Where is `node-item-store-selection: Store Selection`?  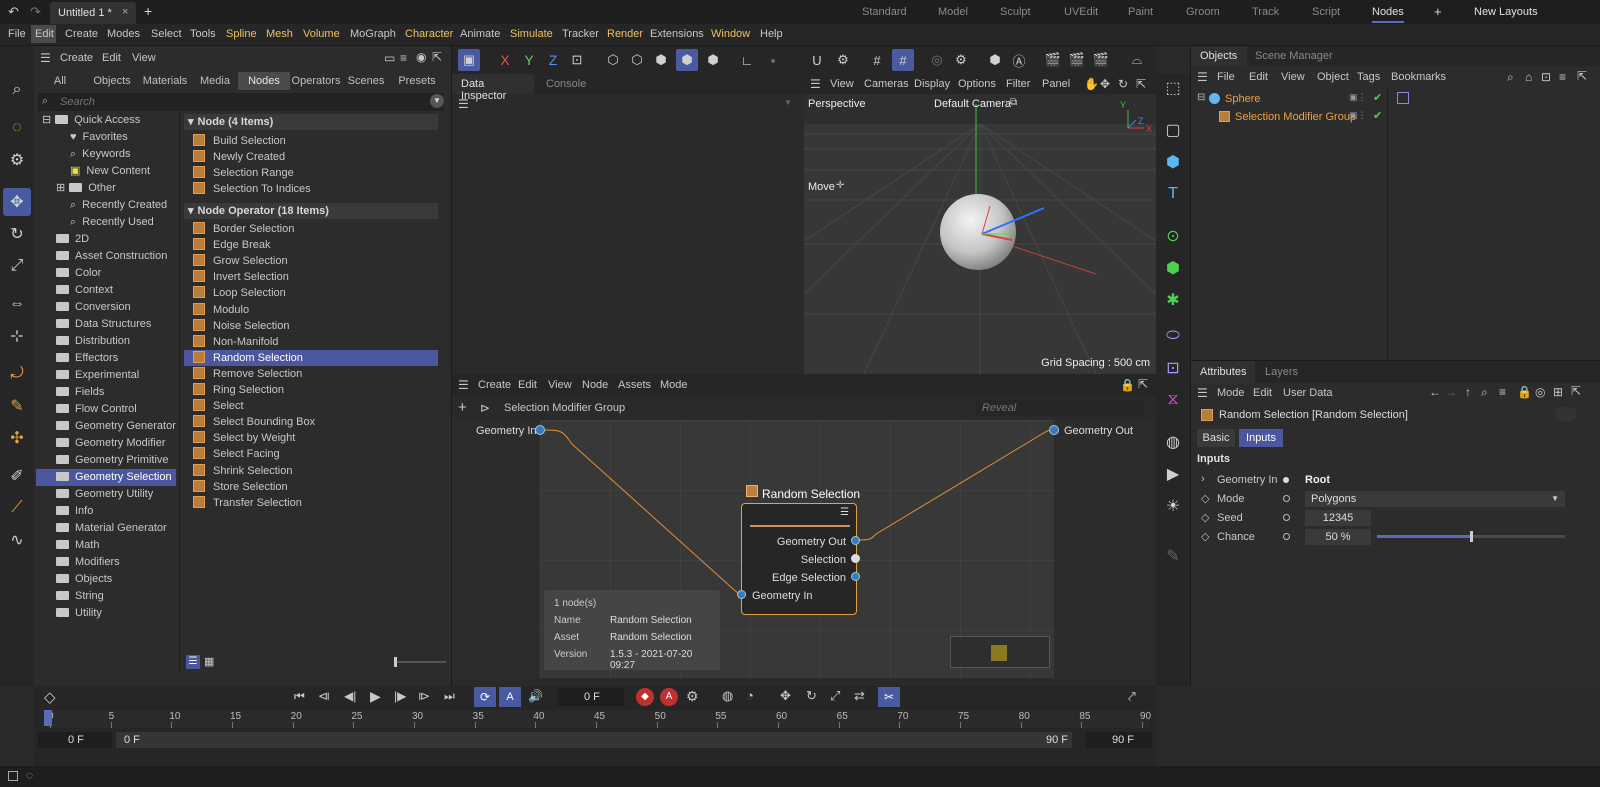
node-item-store-selection: Store Selection is located at coordinates (311, 487).